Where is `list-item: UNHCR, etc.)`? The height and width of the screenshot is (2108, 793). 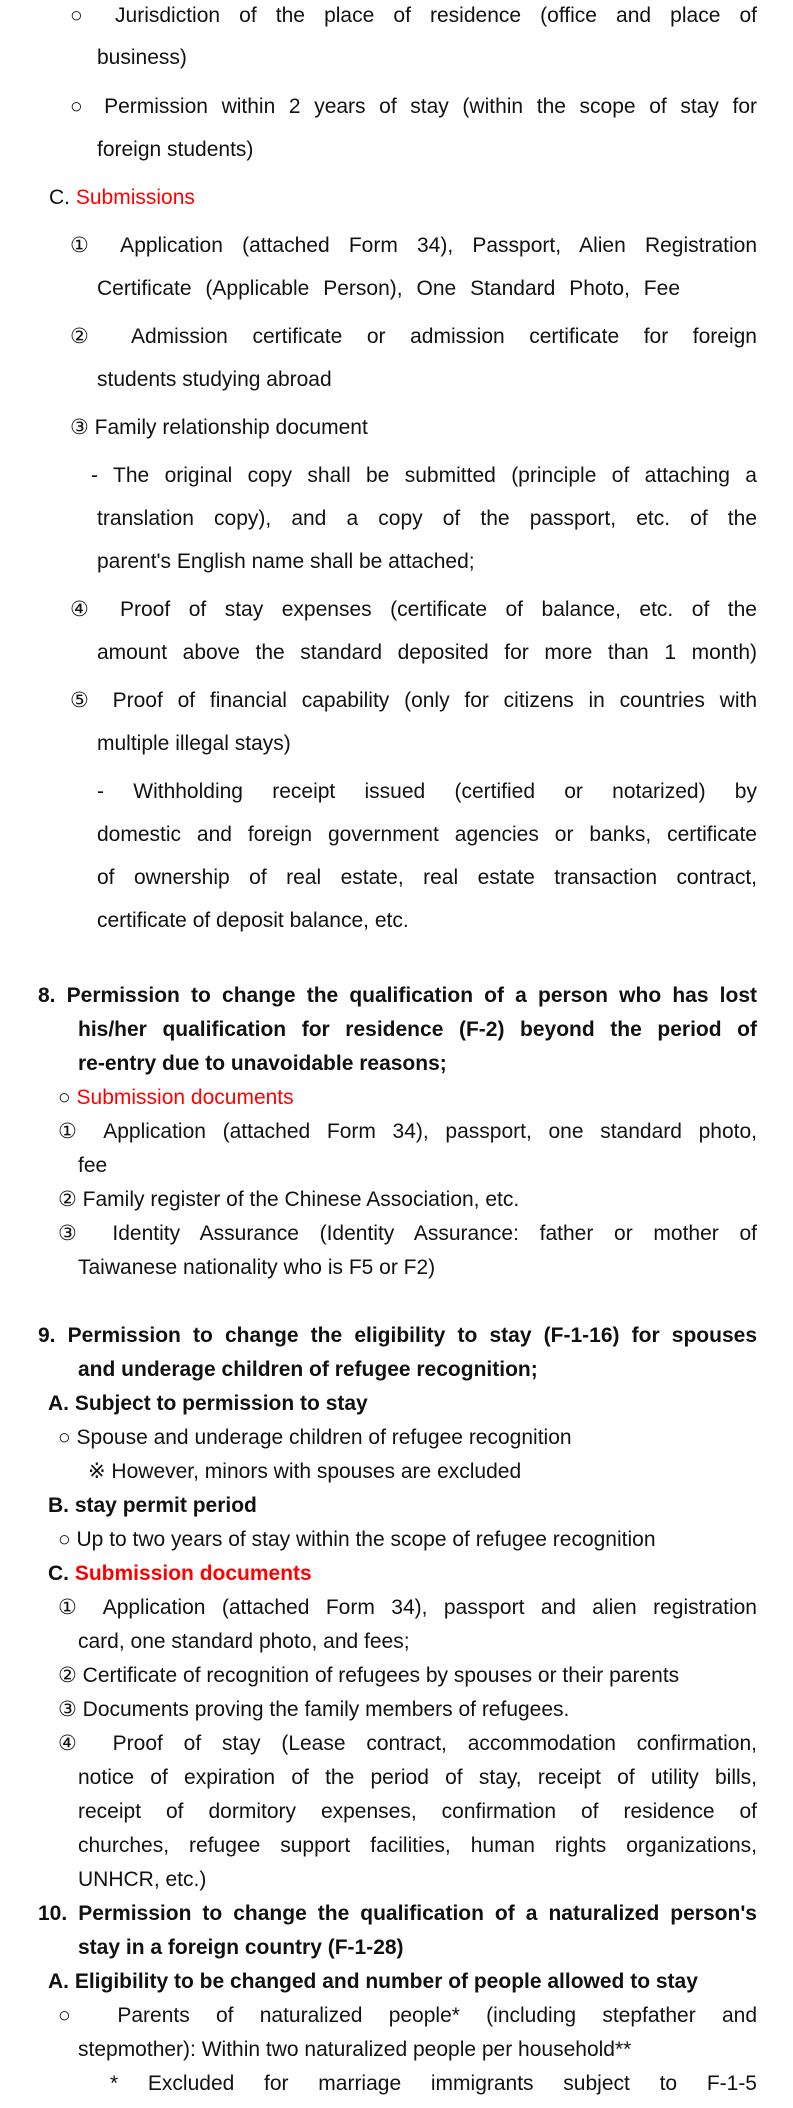 list-item: UNHCR, etc.) is located at coordinates (142, 1879).